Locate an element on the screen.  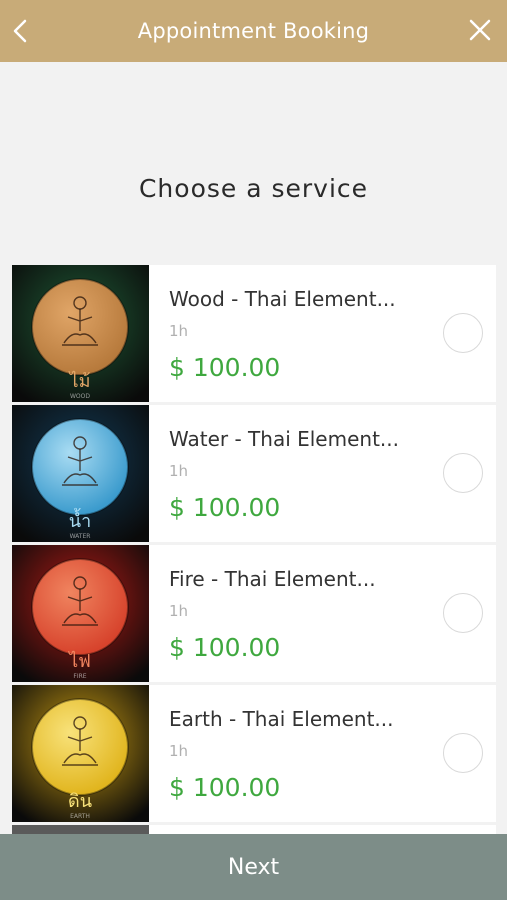
next-button: Next is located at coordinates (253, 867).